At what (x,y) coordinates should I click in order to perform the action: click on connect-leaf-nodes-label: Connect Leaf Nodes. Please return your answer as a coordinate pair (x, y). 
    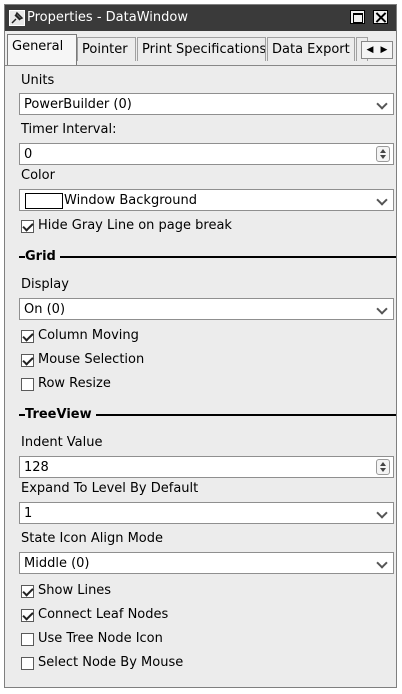
    Looking at the image, I should click on (103, 614).